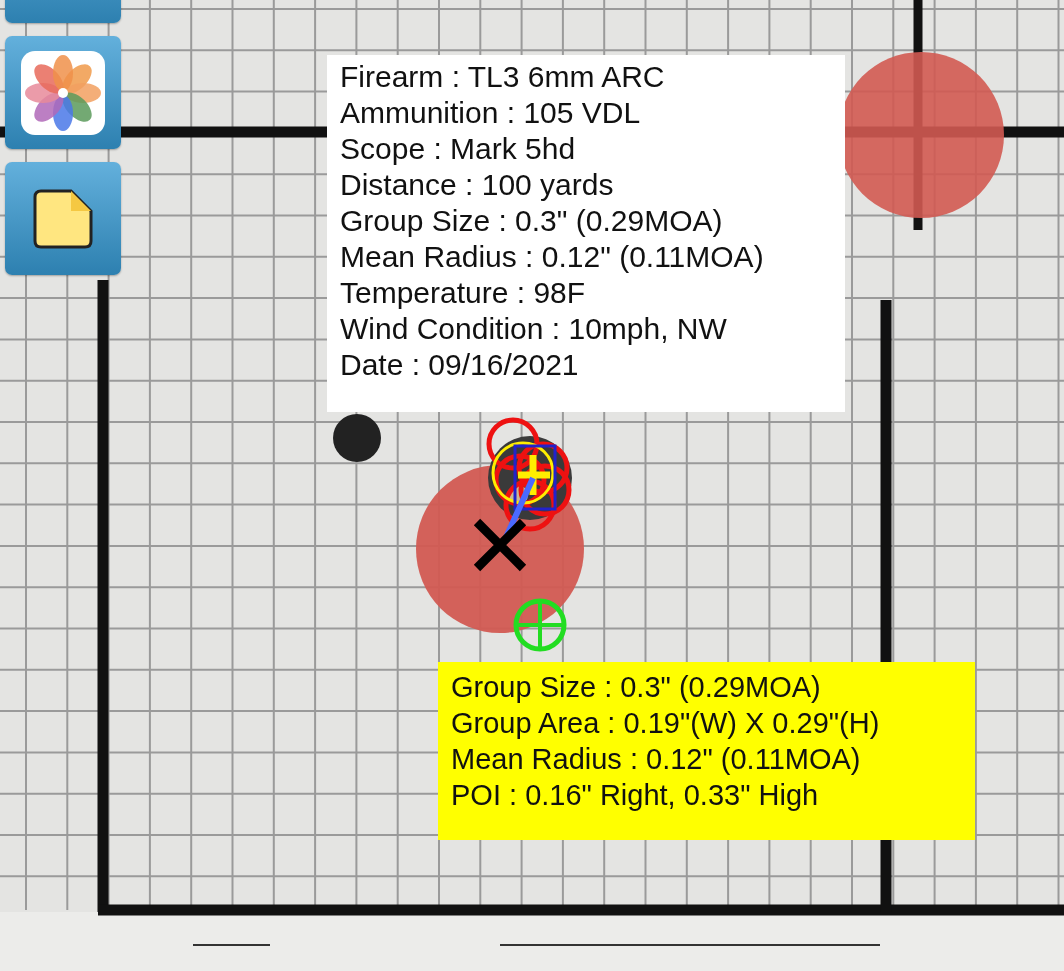  What do you see at coordinates (636, 687) in the screenshot?
I see `analysis-text: Group Size : 0.3" (0.29MOA)` at bounding box center [636, 687].